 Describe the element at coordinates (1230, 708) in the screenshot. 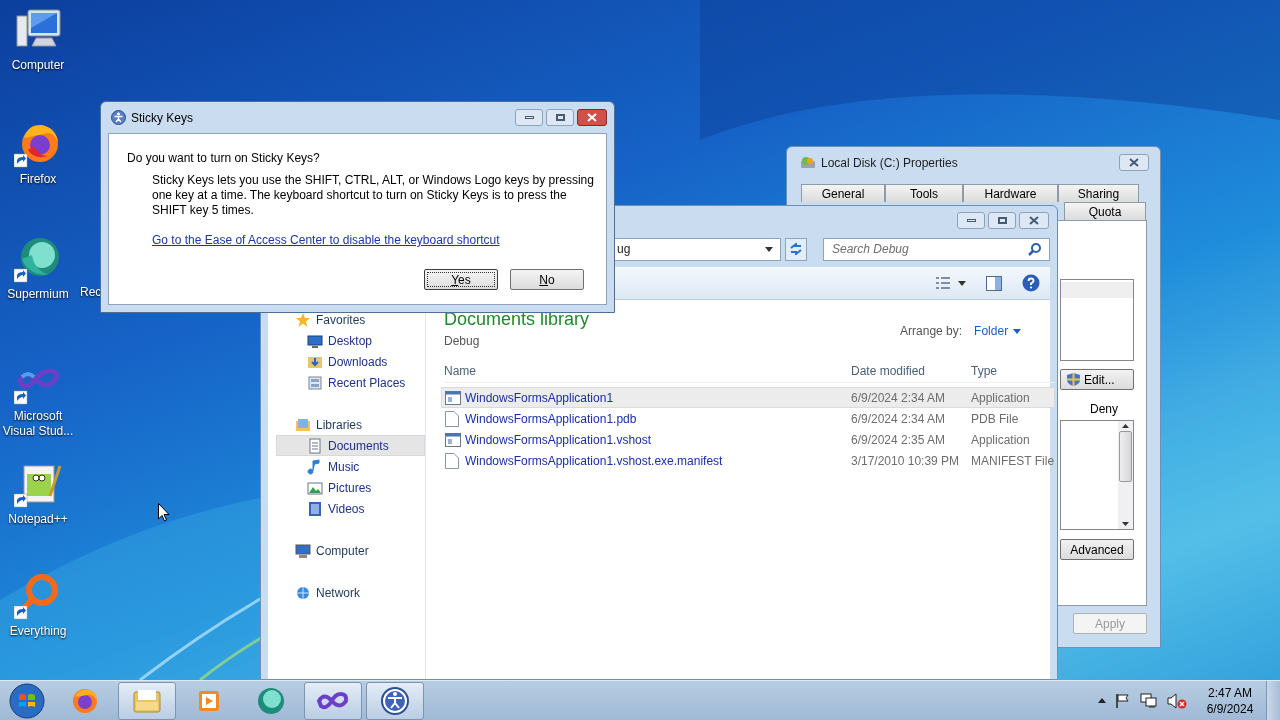

I see `clock-date: 6/9/2024` at that location.